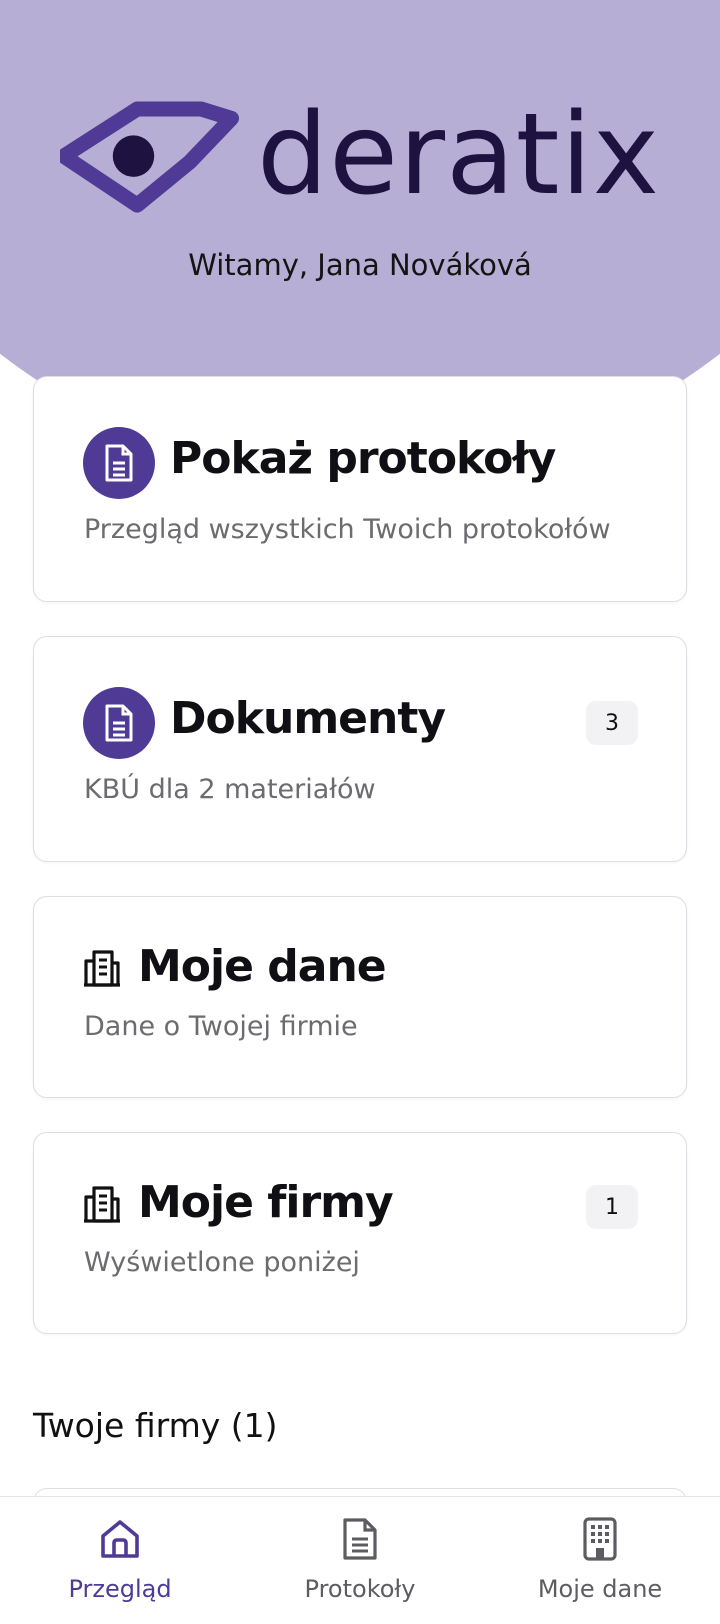 This screenshot has width=720, height=1624. What do you see at coordinates (262, 966) in the screenshot?
I see `card-title: Moje dane` at bounding box center [262, 966].